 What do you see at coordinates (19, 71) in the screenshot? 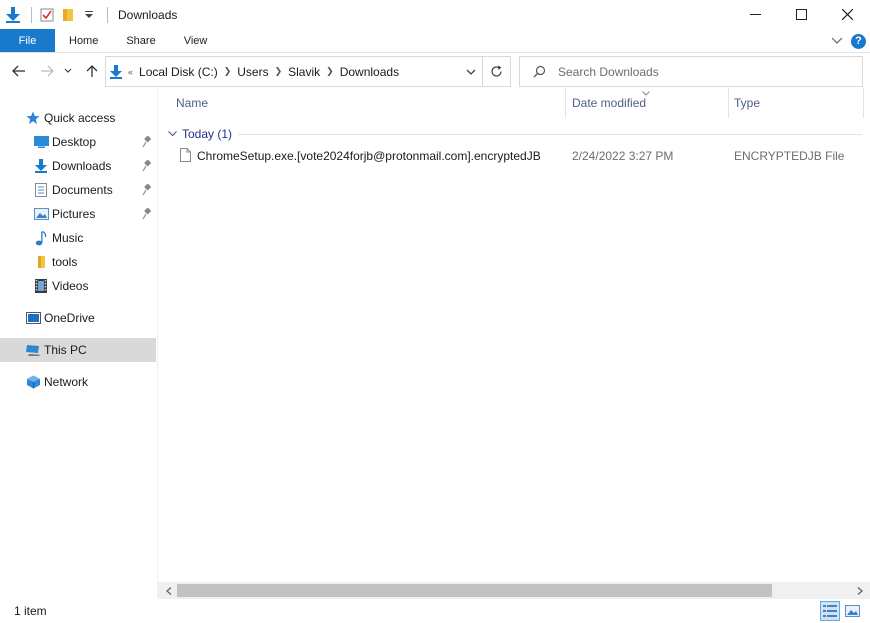
I see `back-button` at bounding box center [19, 71].